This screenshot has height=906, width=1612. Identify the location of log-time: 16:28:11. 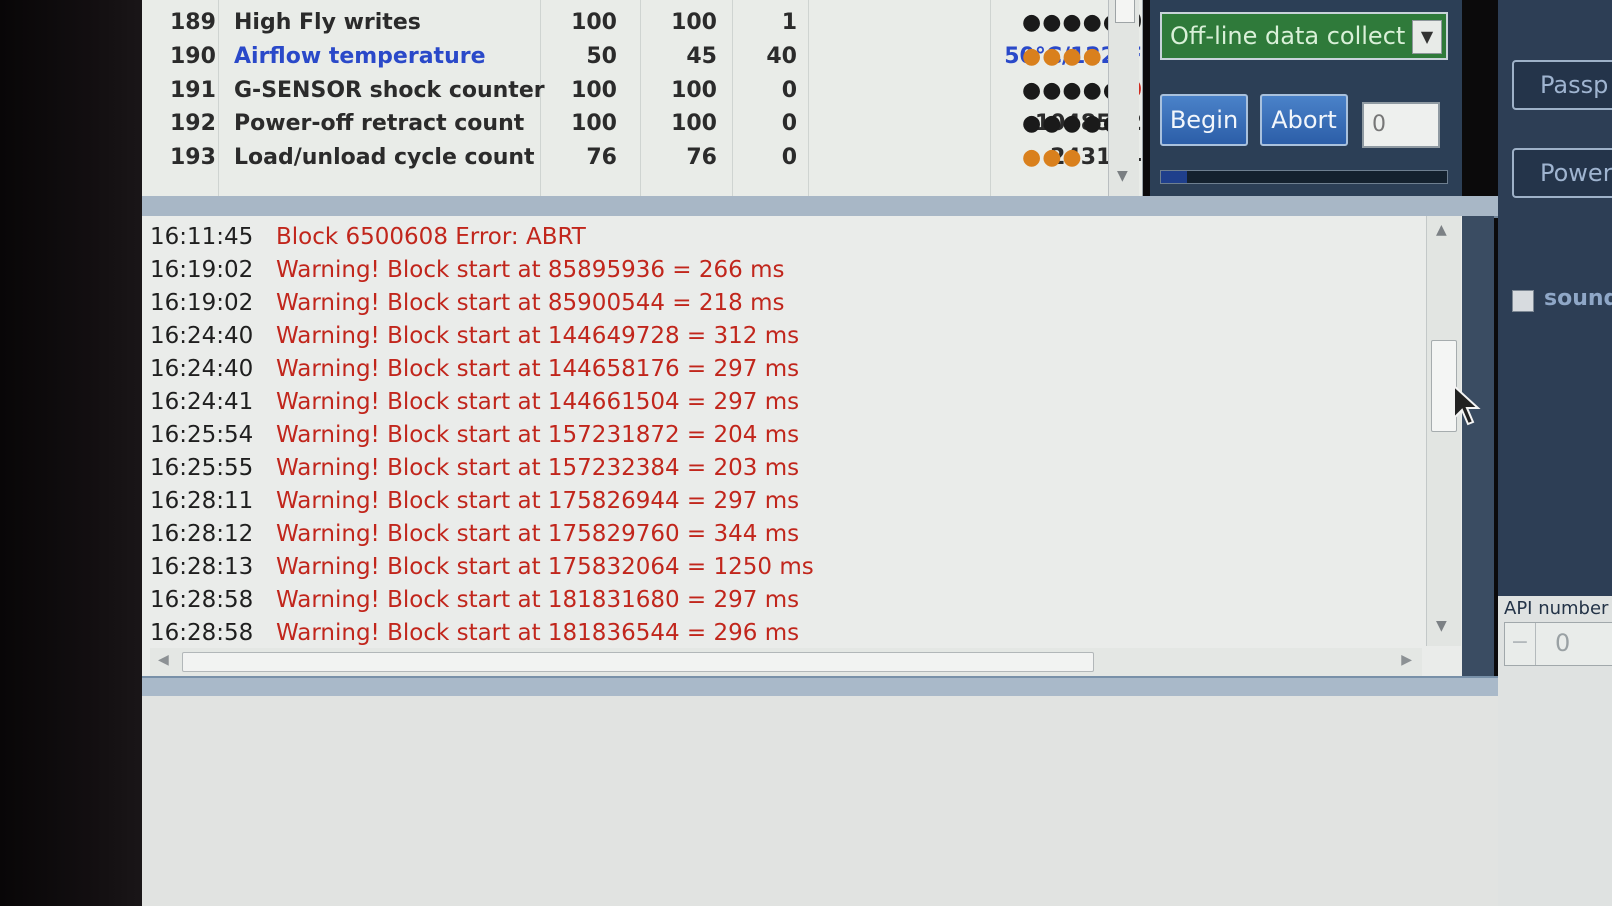
(202, 501).